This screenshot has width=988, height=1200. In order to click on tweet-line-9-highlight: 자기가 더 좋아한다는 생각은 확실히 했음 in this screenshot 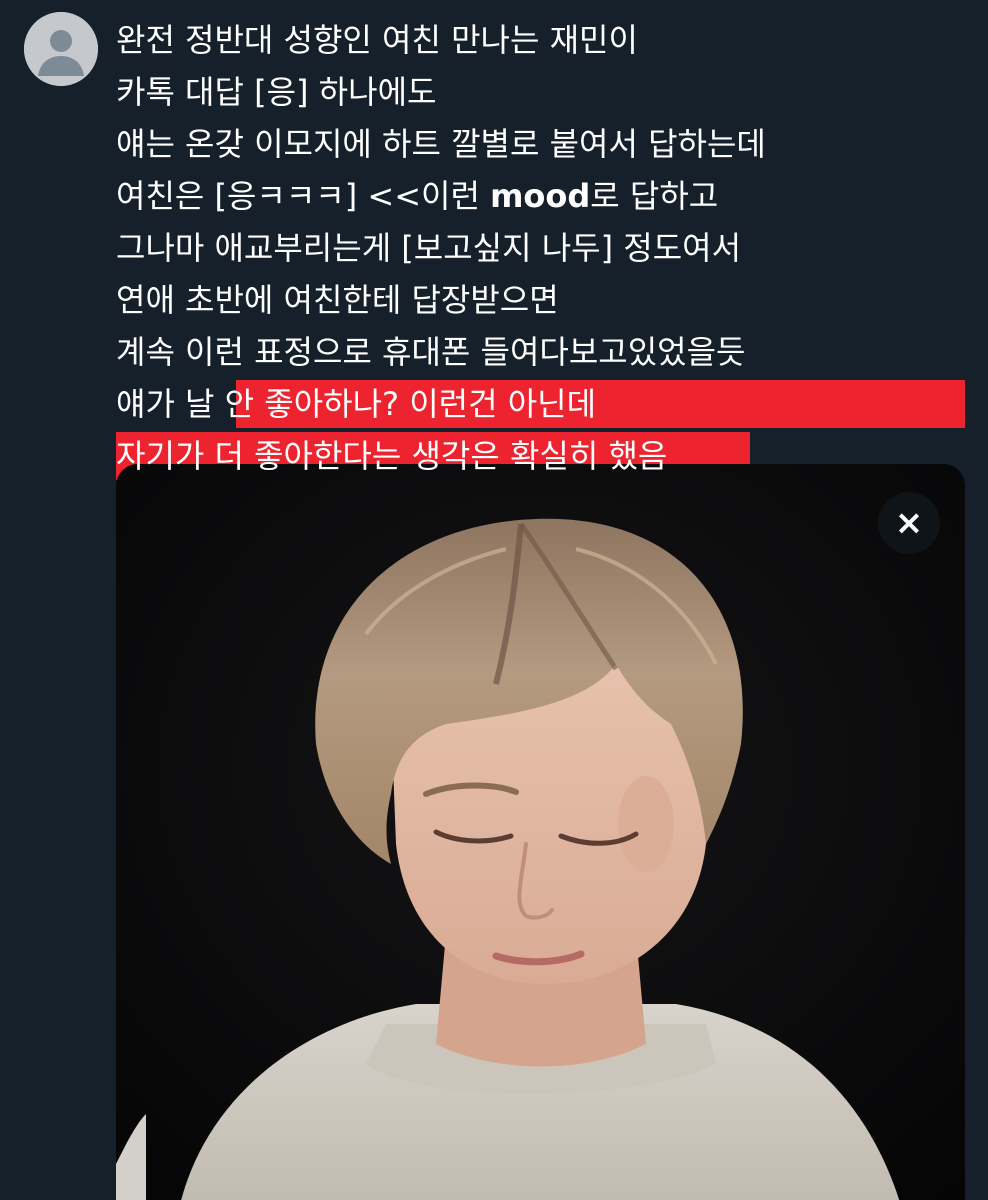, I will do `click(392, 456)`.